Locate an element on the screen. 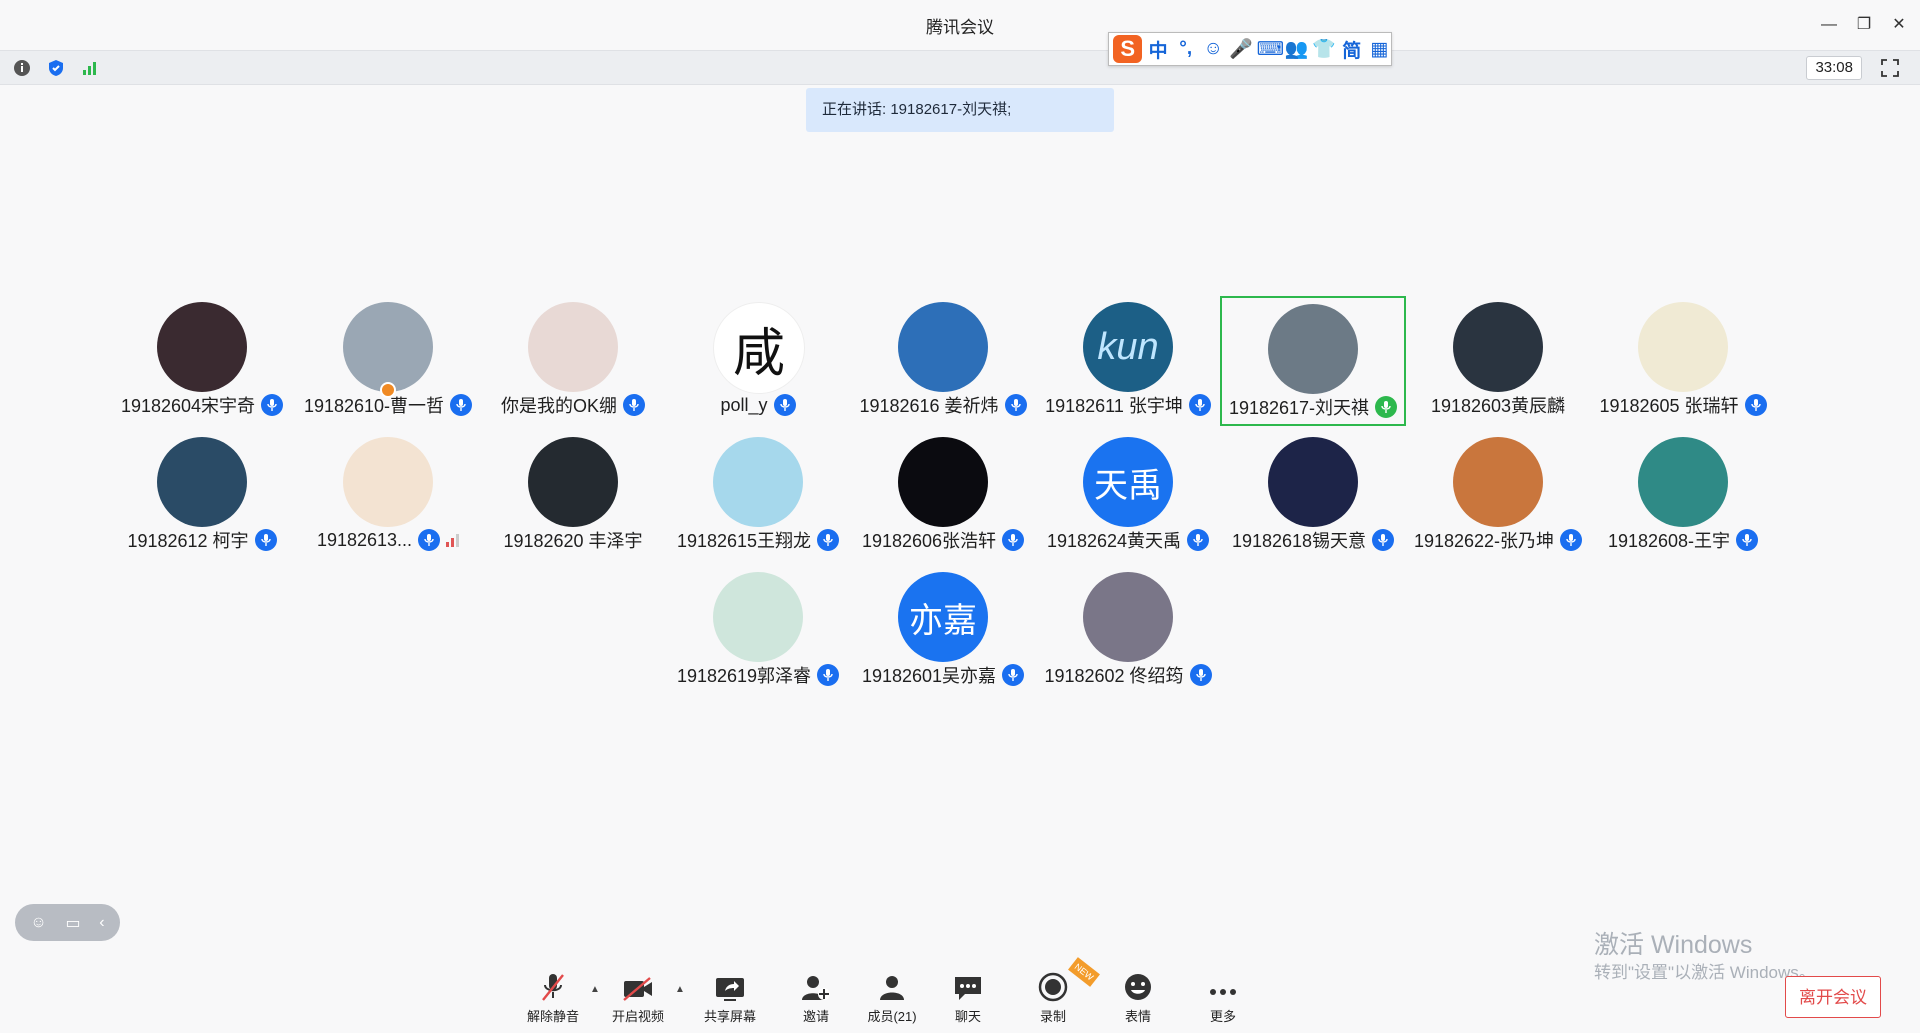 This screenshot has height=1033, width=1920. restore-icon: ❐ is located at coordinates (1864, 25).